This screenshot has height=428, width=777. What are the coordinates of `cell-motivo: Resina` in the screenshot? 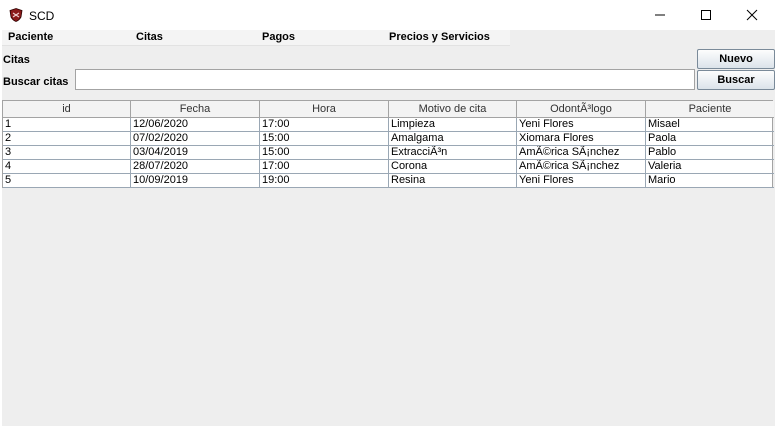 It's located at (453, 181).